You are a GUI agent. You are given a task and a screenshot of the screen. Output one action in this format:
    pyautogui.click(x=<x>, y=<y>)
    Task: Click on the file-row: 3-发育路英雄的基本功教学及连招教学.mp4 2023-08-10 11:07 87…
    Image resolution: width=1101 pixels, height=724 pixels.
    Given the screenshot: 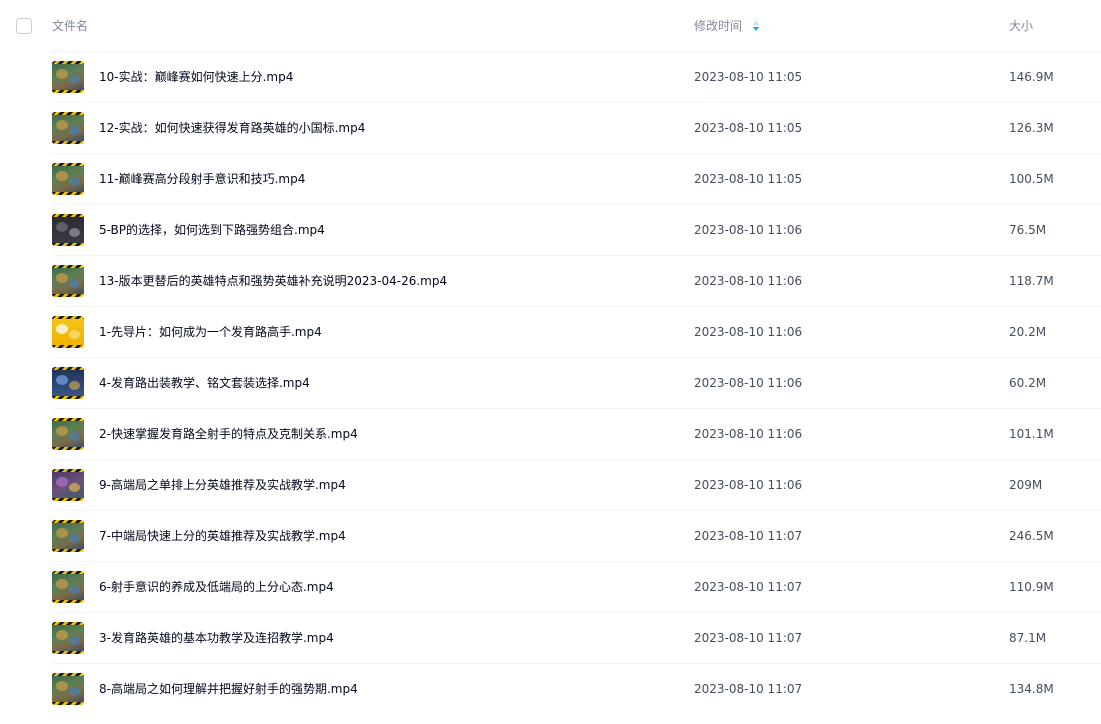 What is the action you would take?
    pyautogui.click(x=576, y=637)
    